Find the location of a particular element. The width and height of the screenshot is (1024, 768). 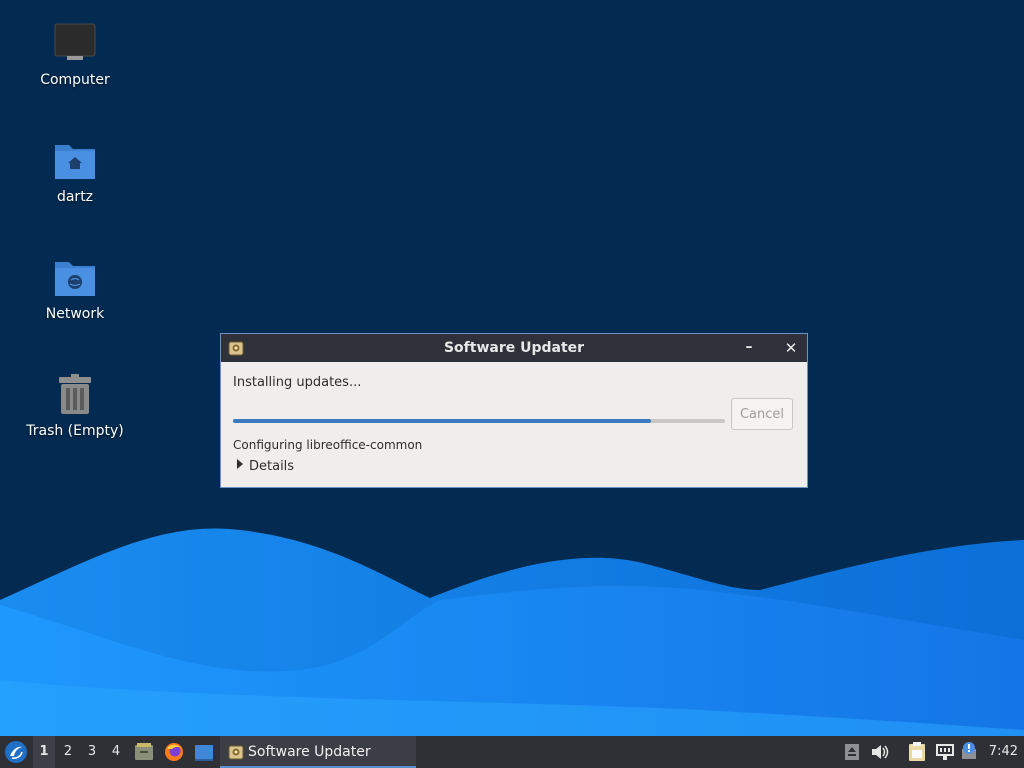

workspace-1: 1 is located at coordinates (44, 752).